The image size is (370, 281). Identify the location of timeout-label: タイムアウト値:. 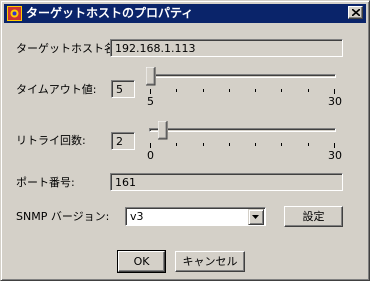
(56, 89).